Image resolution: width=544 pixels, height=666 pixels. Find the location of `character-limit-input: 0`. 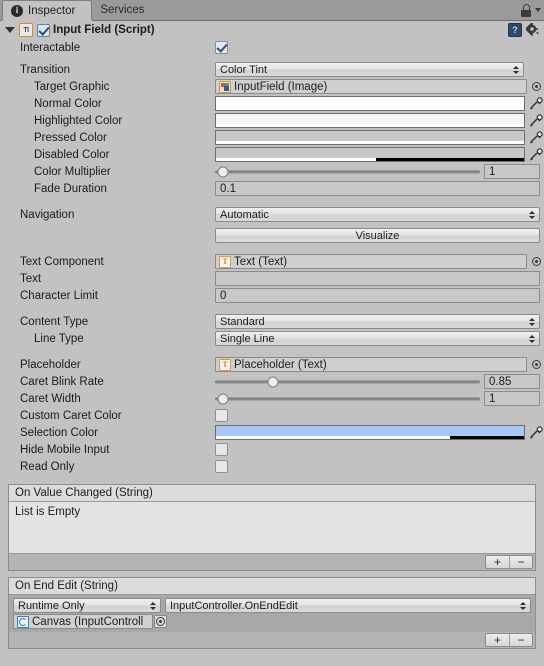

character-limit-input: 0 is located at coordinates (377, 295).